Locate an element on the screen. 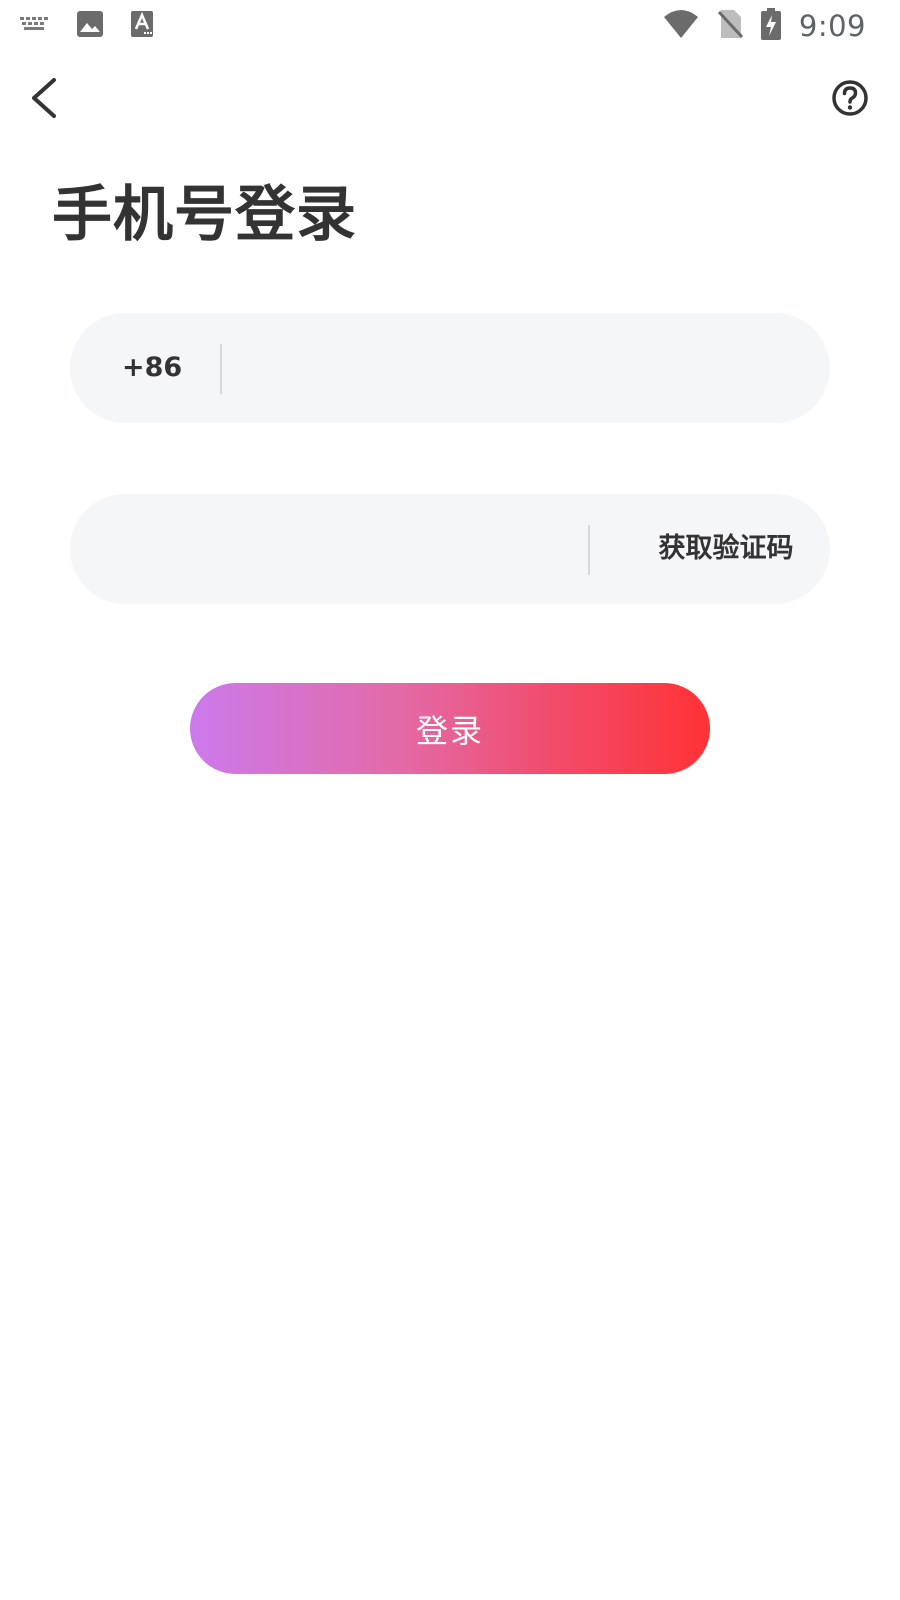  battery-charging-icon is located at coordinates (770, 26).